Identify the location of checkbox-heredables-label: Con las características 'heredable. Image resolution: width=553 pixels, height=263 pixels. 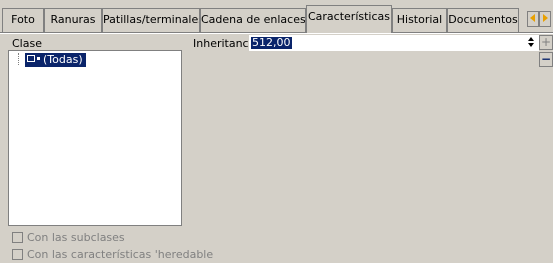
(120, 254).